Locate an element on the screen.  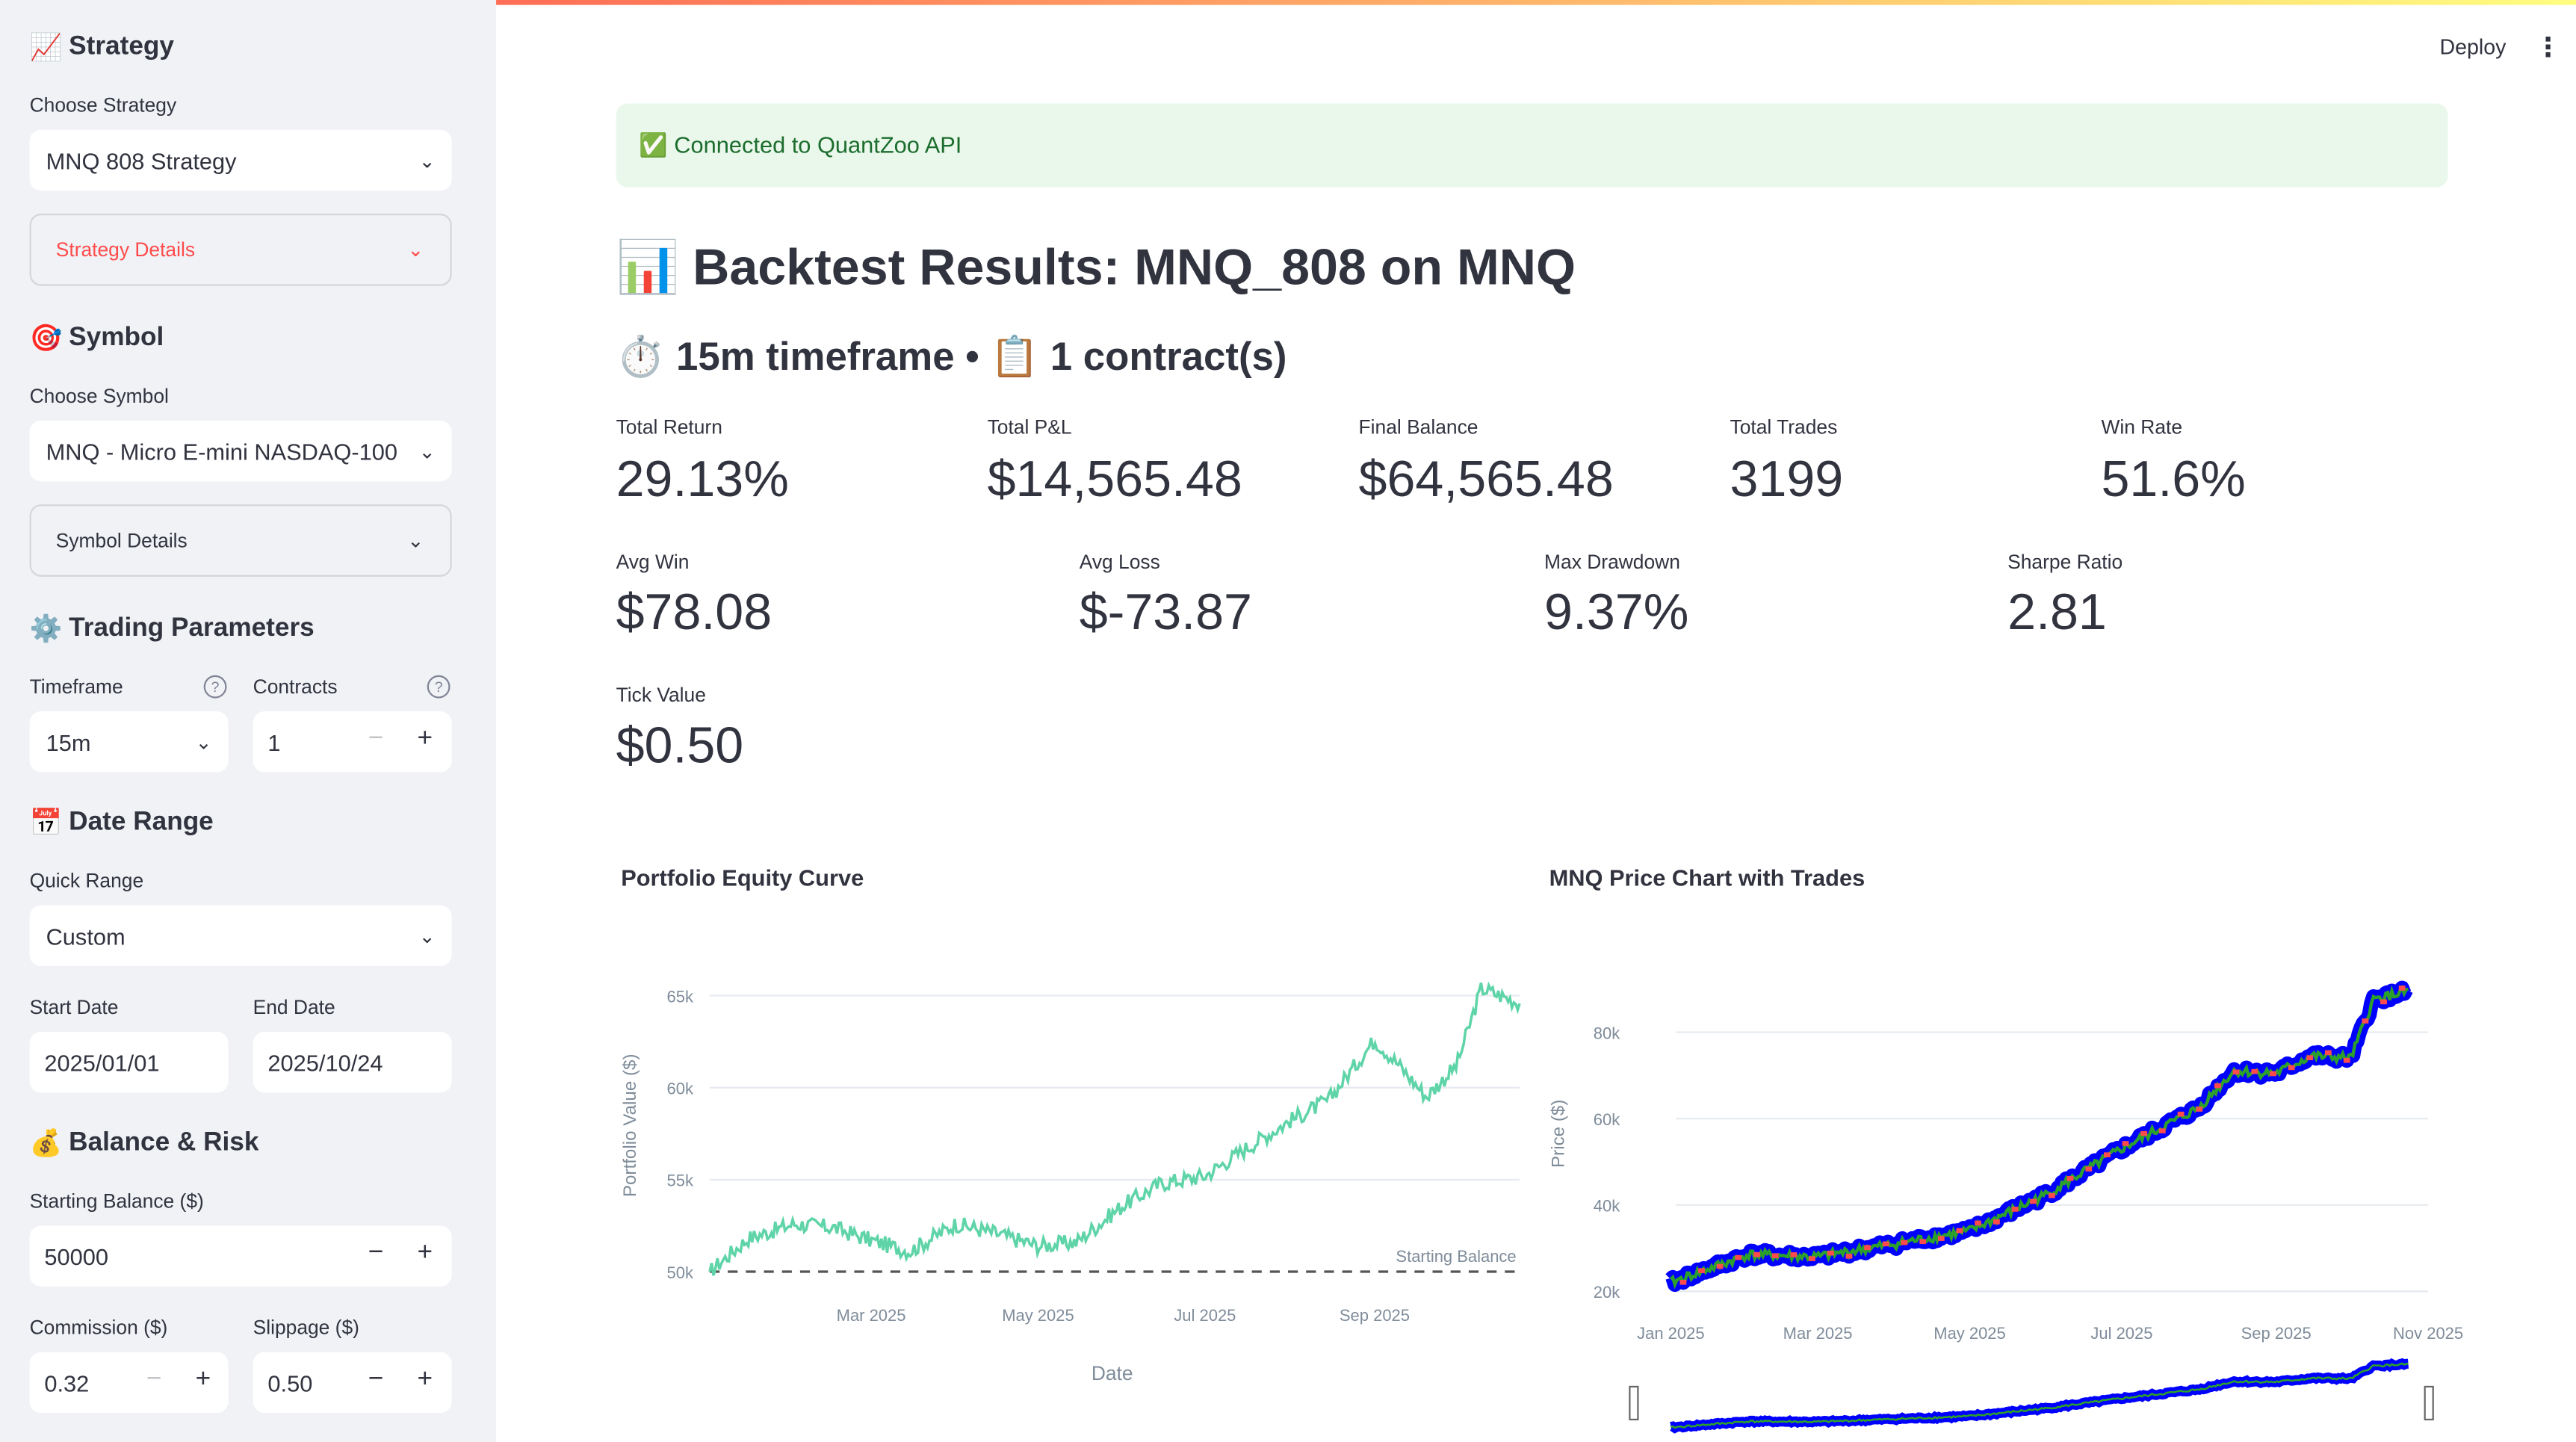
contracts-increment-button: + is located at coordinates (425, 740).